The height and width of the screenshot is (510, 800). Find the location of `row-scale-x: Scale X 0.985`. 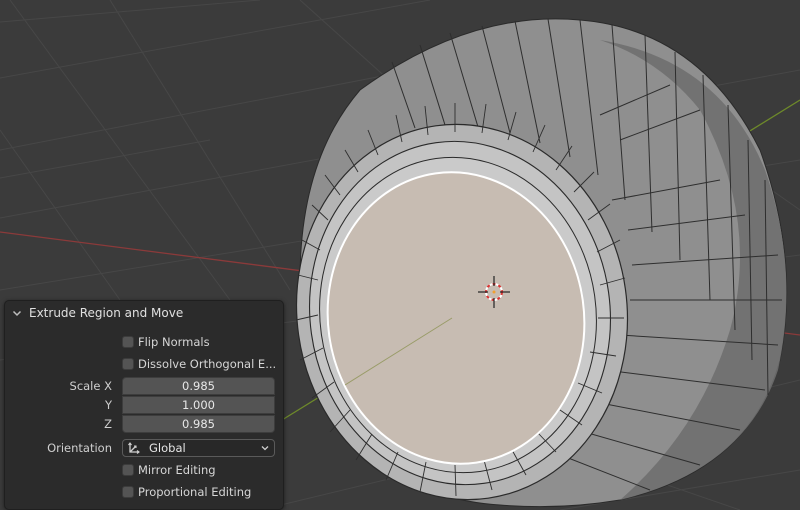

row-scale-x: Scale X 0.985 is located at coordinates (144, 386).